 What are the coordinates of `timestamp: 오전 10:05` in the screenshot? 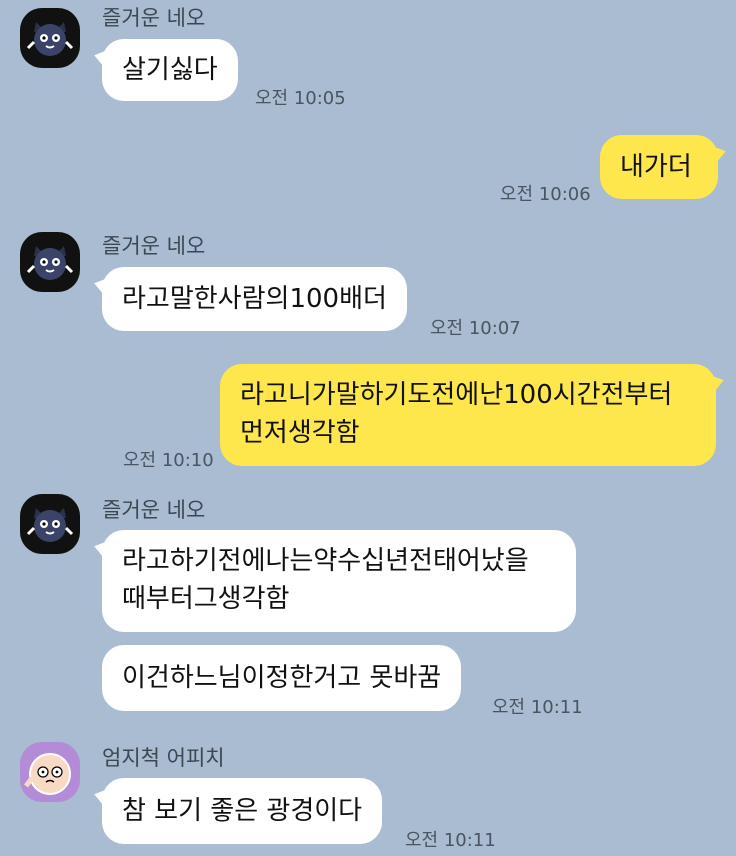 It's located at (300, 98).